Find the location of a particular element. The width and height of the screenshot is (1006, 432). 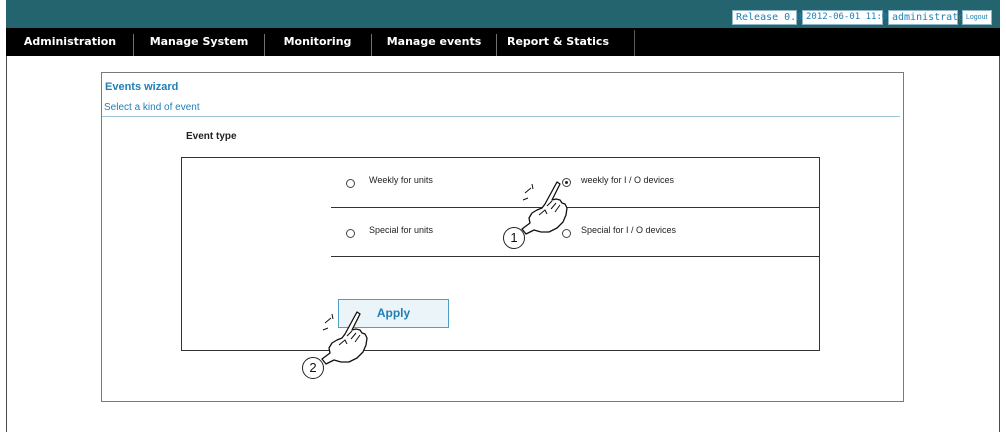

navbar-end-divider is located at coordinates (634, 43).